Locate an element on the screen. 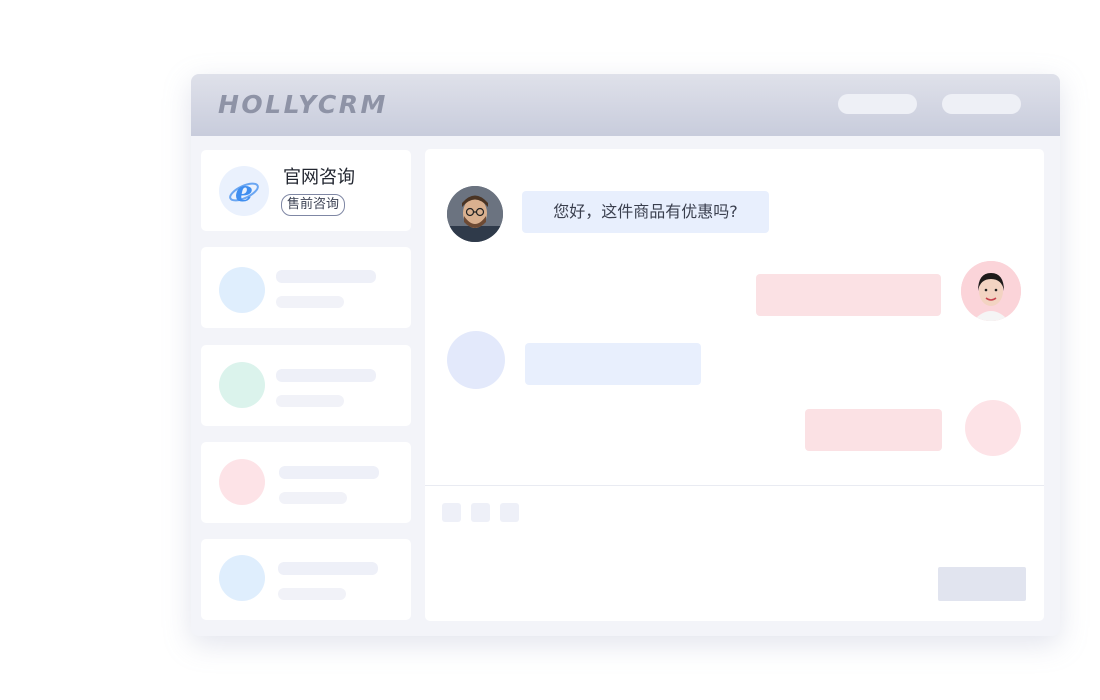 This screenshot has height=700, width=1100. session-title: 官网咨询 is located at coordinates (319, 177).